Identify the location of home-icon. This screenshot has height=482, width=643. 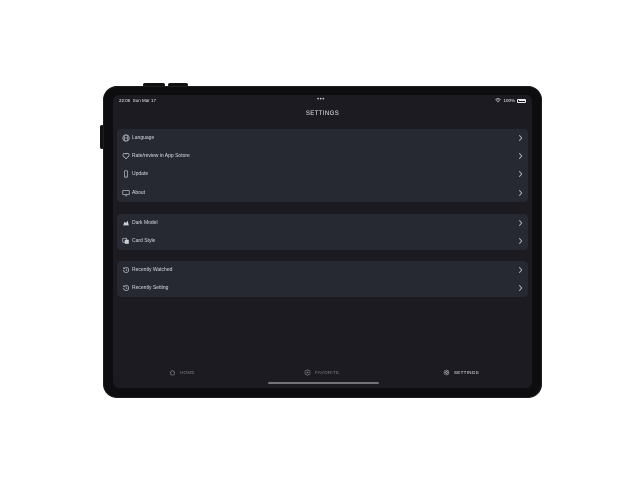
(172, 372).